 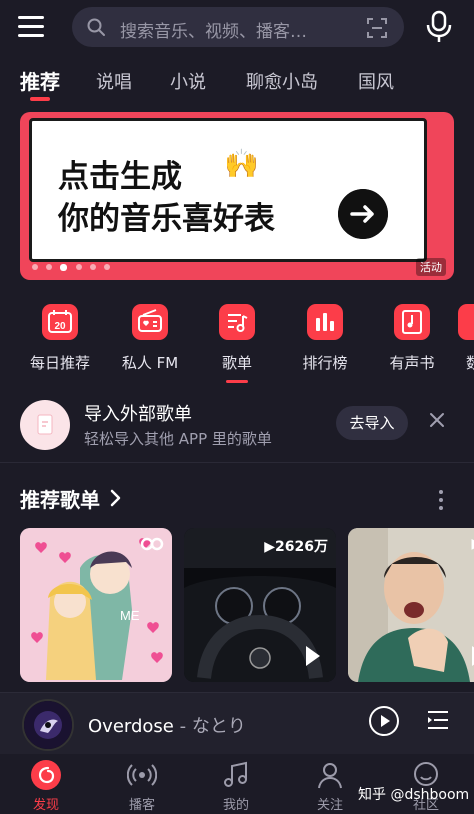 I want to click on playlist-cover-person, so click(x=411, y=605).